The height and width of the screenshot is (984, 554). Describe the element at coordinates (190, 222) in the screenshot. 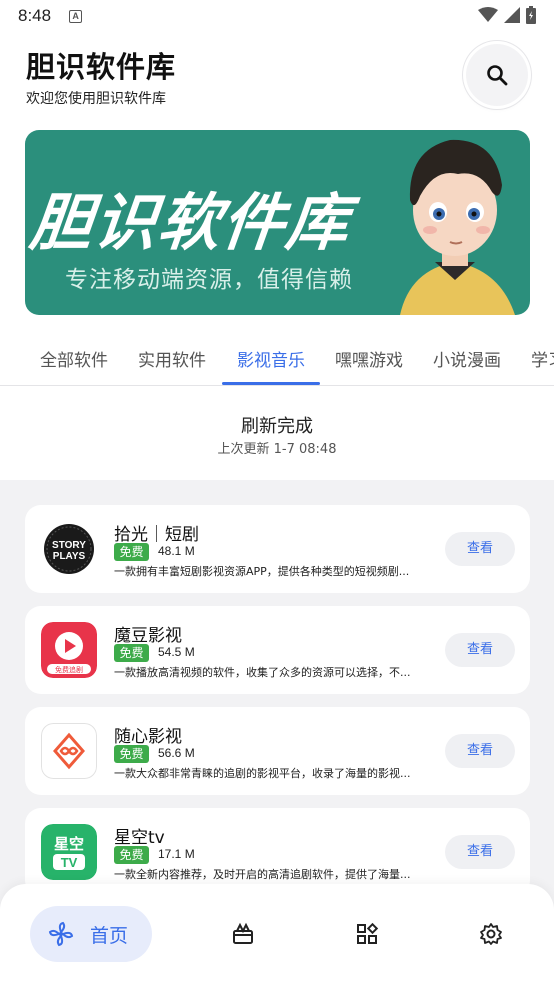

I see `banner-title: 胆识软件库` at that location.